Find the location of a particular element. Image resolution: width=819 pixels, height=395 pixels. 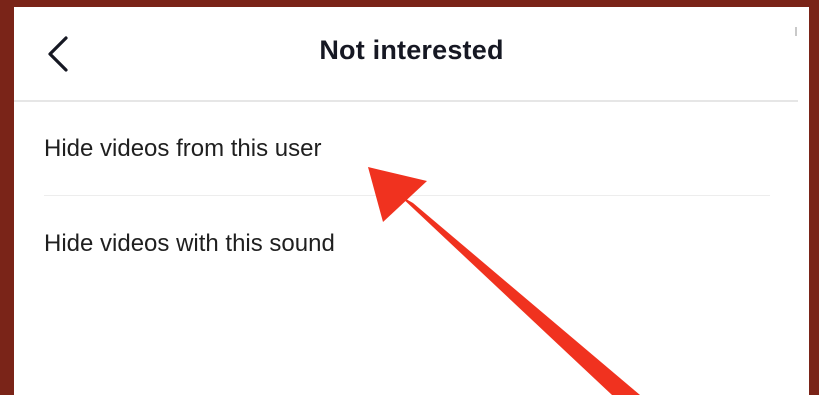

page-title: Not interested is located at coordinates (411, 50).